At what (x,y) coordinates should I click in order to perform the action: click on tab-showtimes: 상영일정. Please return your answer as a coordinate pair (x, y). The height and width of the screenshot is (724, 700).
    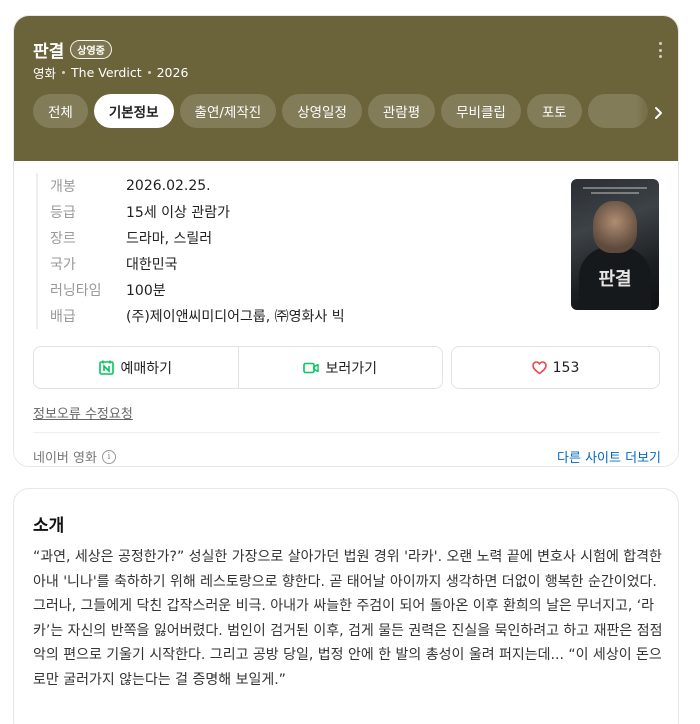
    Looking at the image, I should click on (322, 111).